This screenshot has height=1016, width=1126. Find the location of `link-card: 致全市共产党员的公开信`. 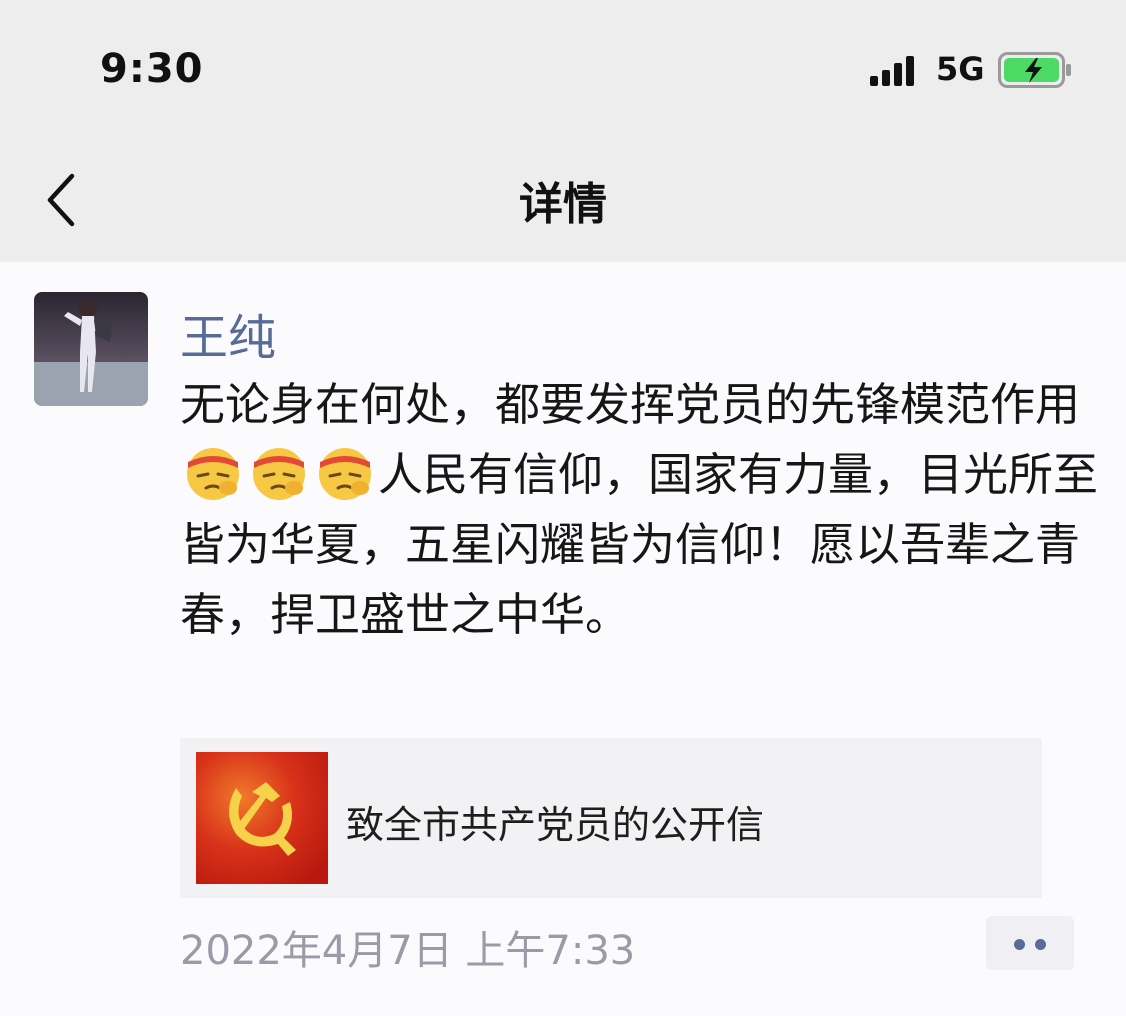

link-card: 致全市共产党员的公开信 is located at coordinates (611, 818).